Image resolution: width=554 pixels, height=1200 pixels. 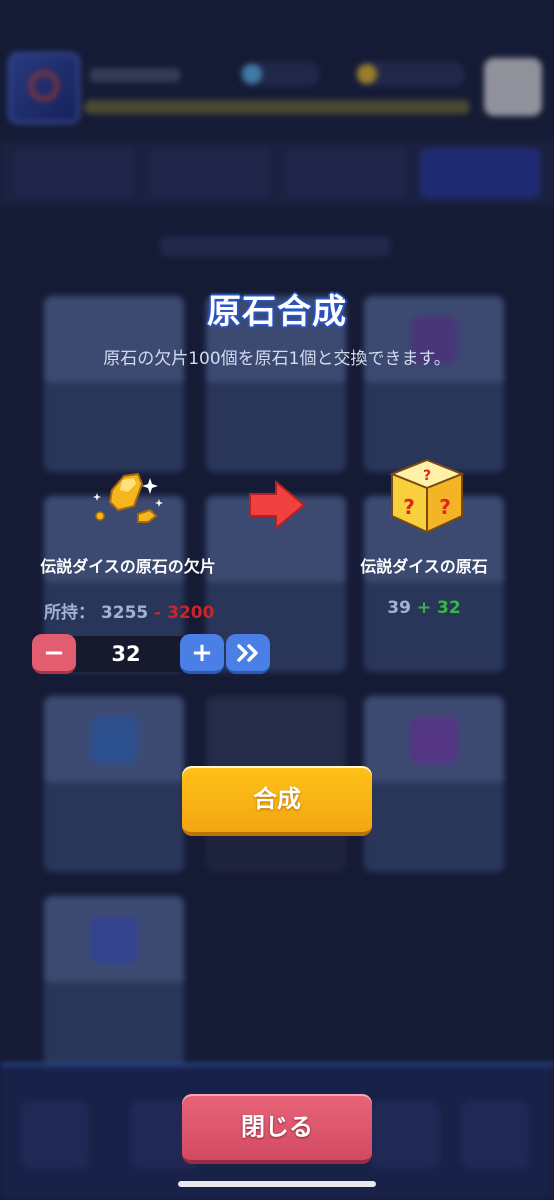 I want to click on double-chevron-right-icon, so click(x=247, y=652).